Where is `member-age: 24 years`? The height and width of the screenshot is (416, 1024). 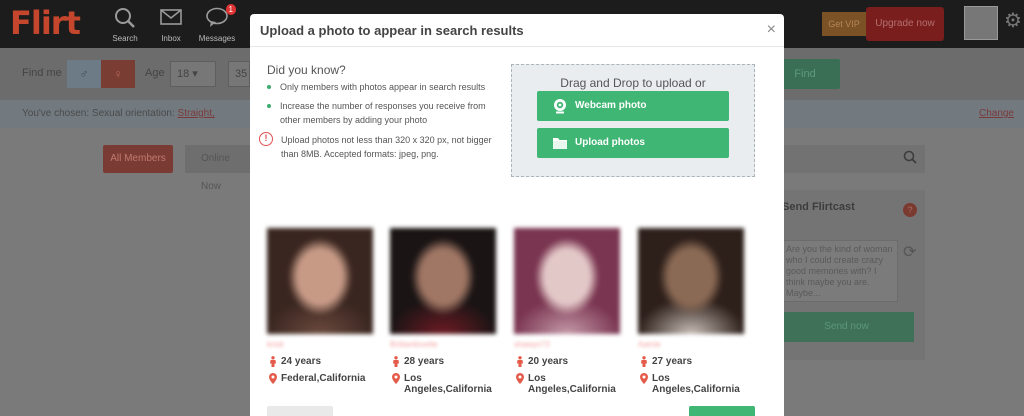
member-age: 24 years is located at coordinates (320, 361).